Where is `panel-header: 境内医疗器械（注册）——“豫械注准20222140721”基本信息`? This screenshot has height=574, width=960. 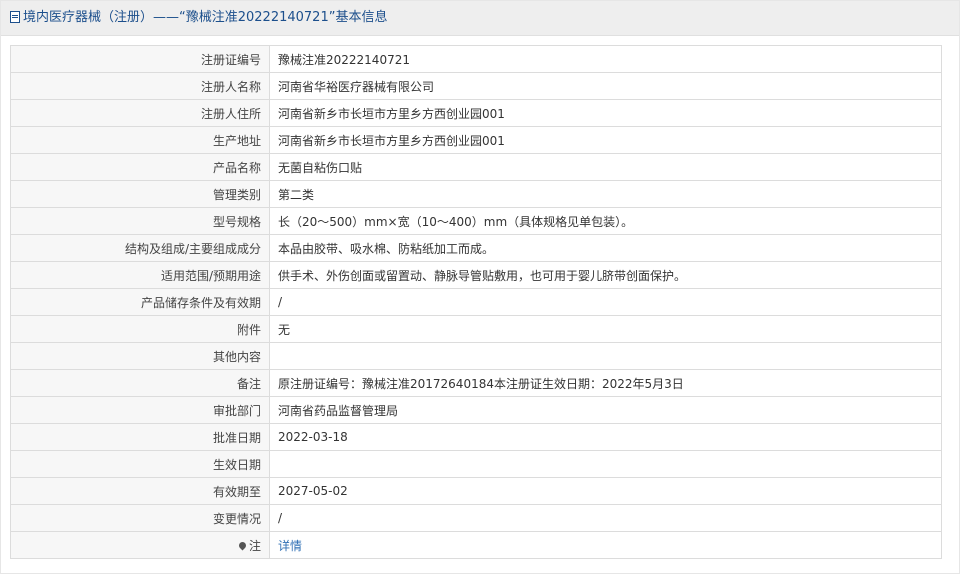 panel-header: 境内医疗器械（注册）——“豫械注准20222140721”基本信息 is located at coordinates (480, 18).